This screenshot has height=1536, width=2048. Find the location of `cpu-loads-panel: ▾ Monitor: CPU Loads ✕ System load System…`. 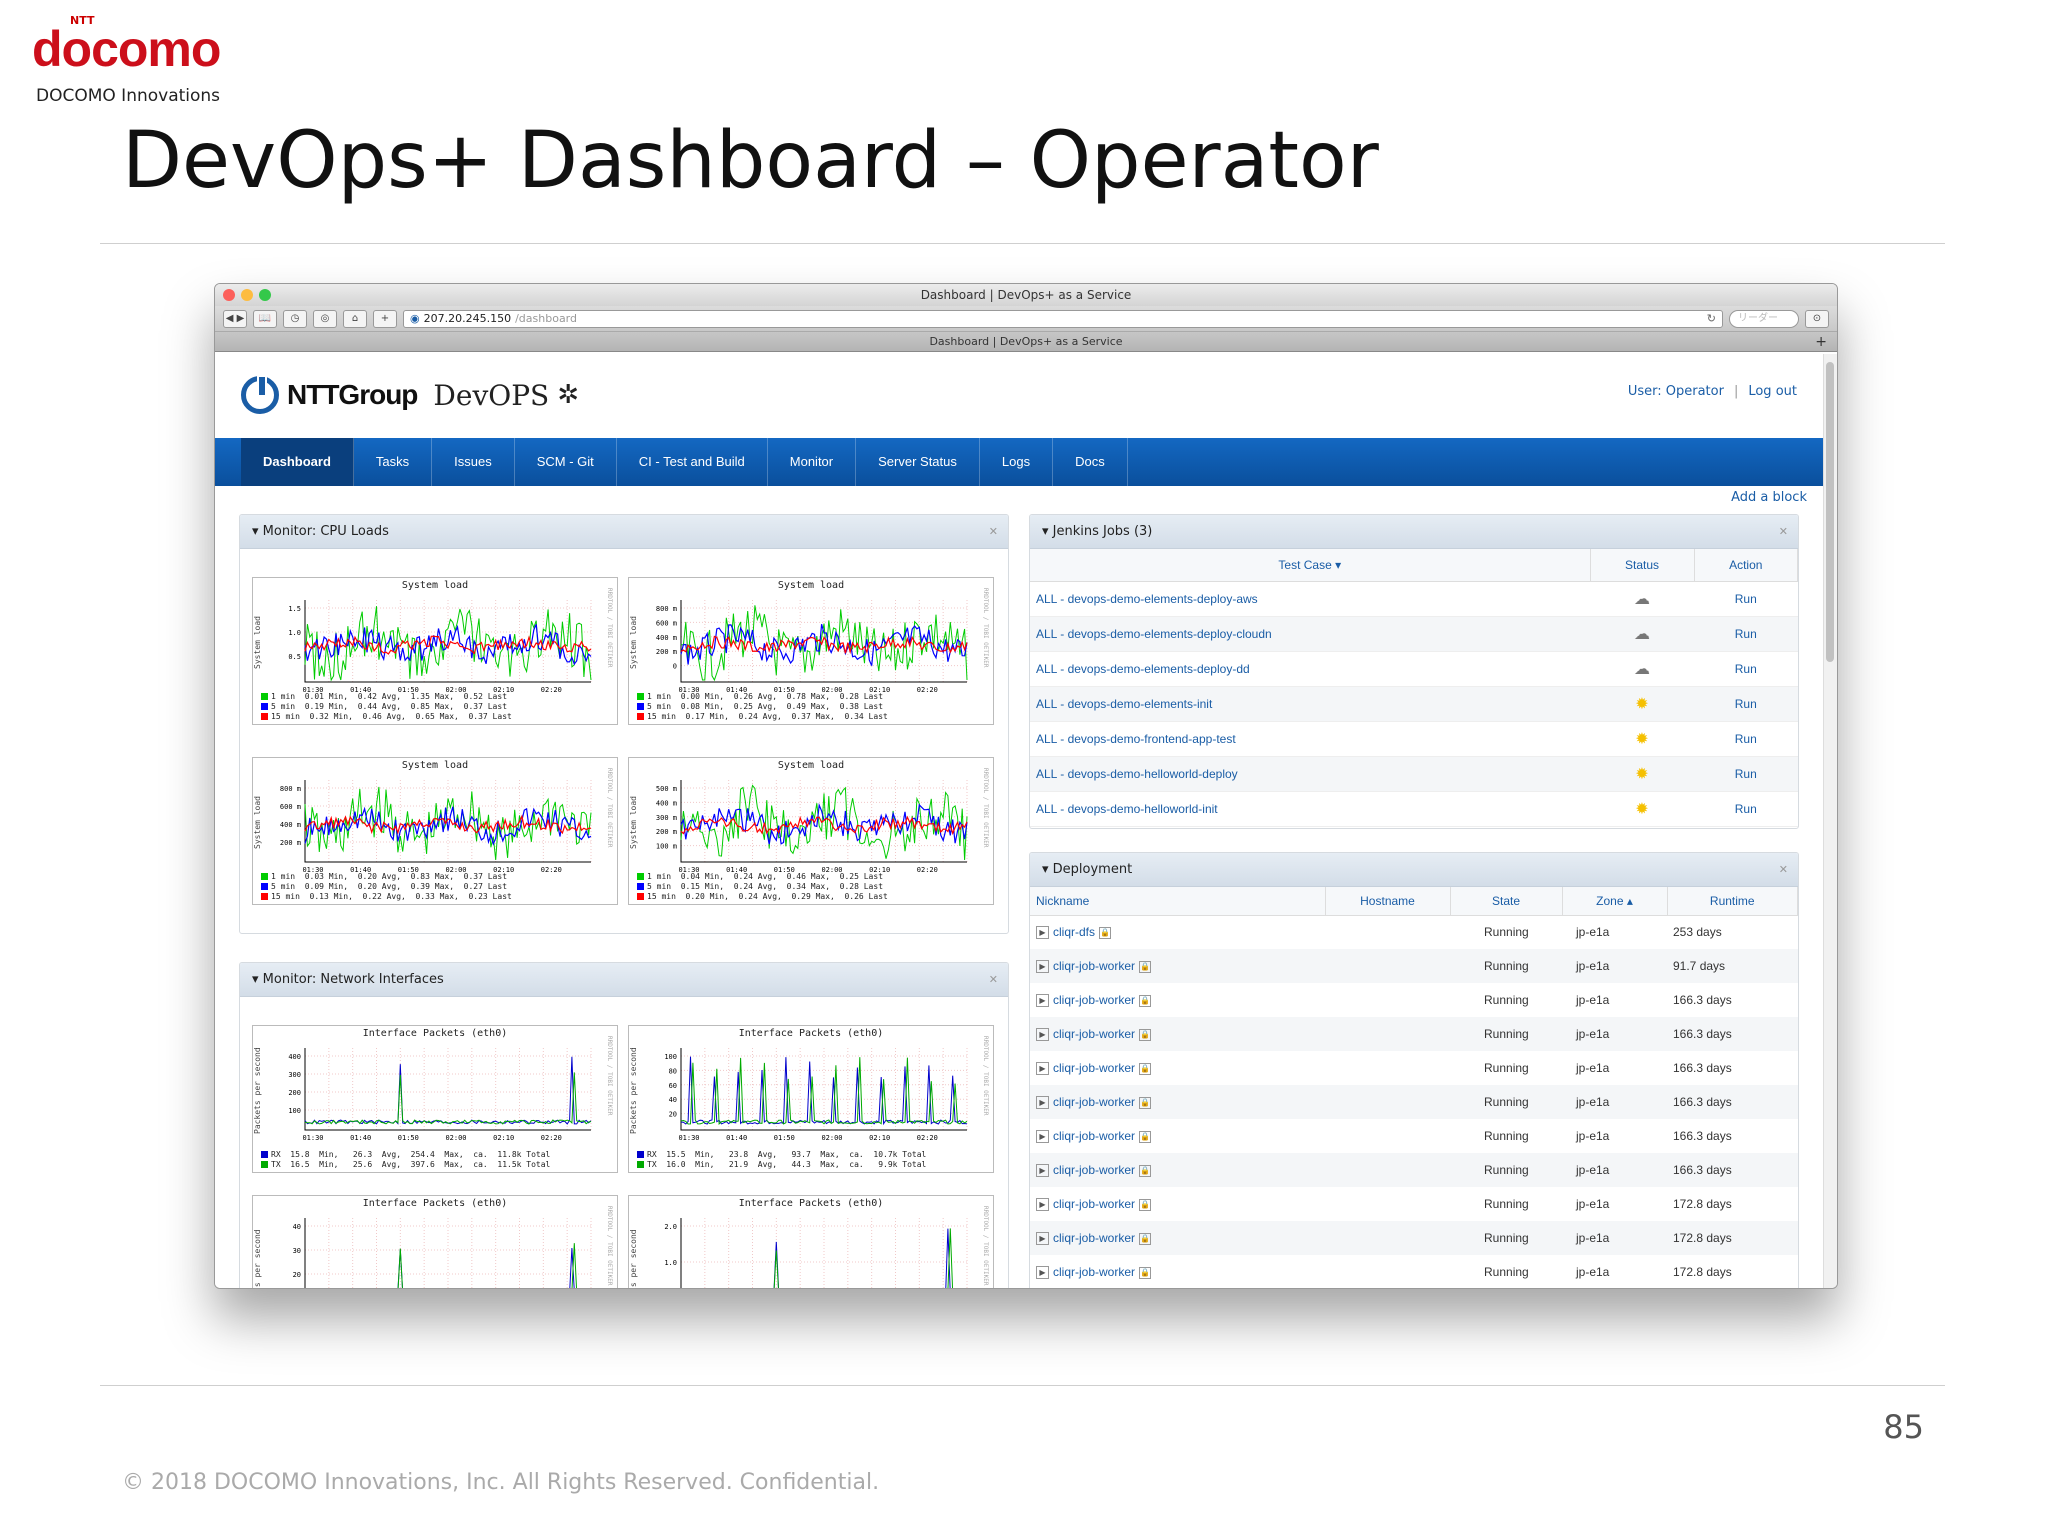

cpu-loads-panel: ▾ Monitor: CPU Loads ✕ System load System… is located at coordinates (624, 724).